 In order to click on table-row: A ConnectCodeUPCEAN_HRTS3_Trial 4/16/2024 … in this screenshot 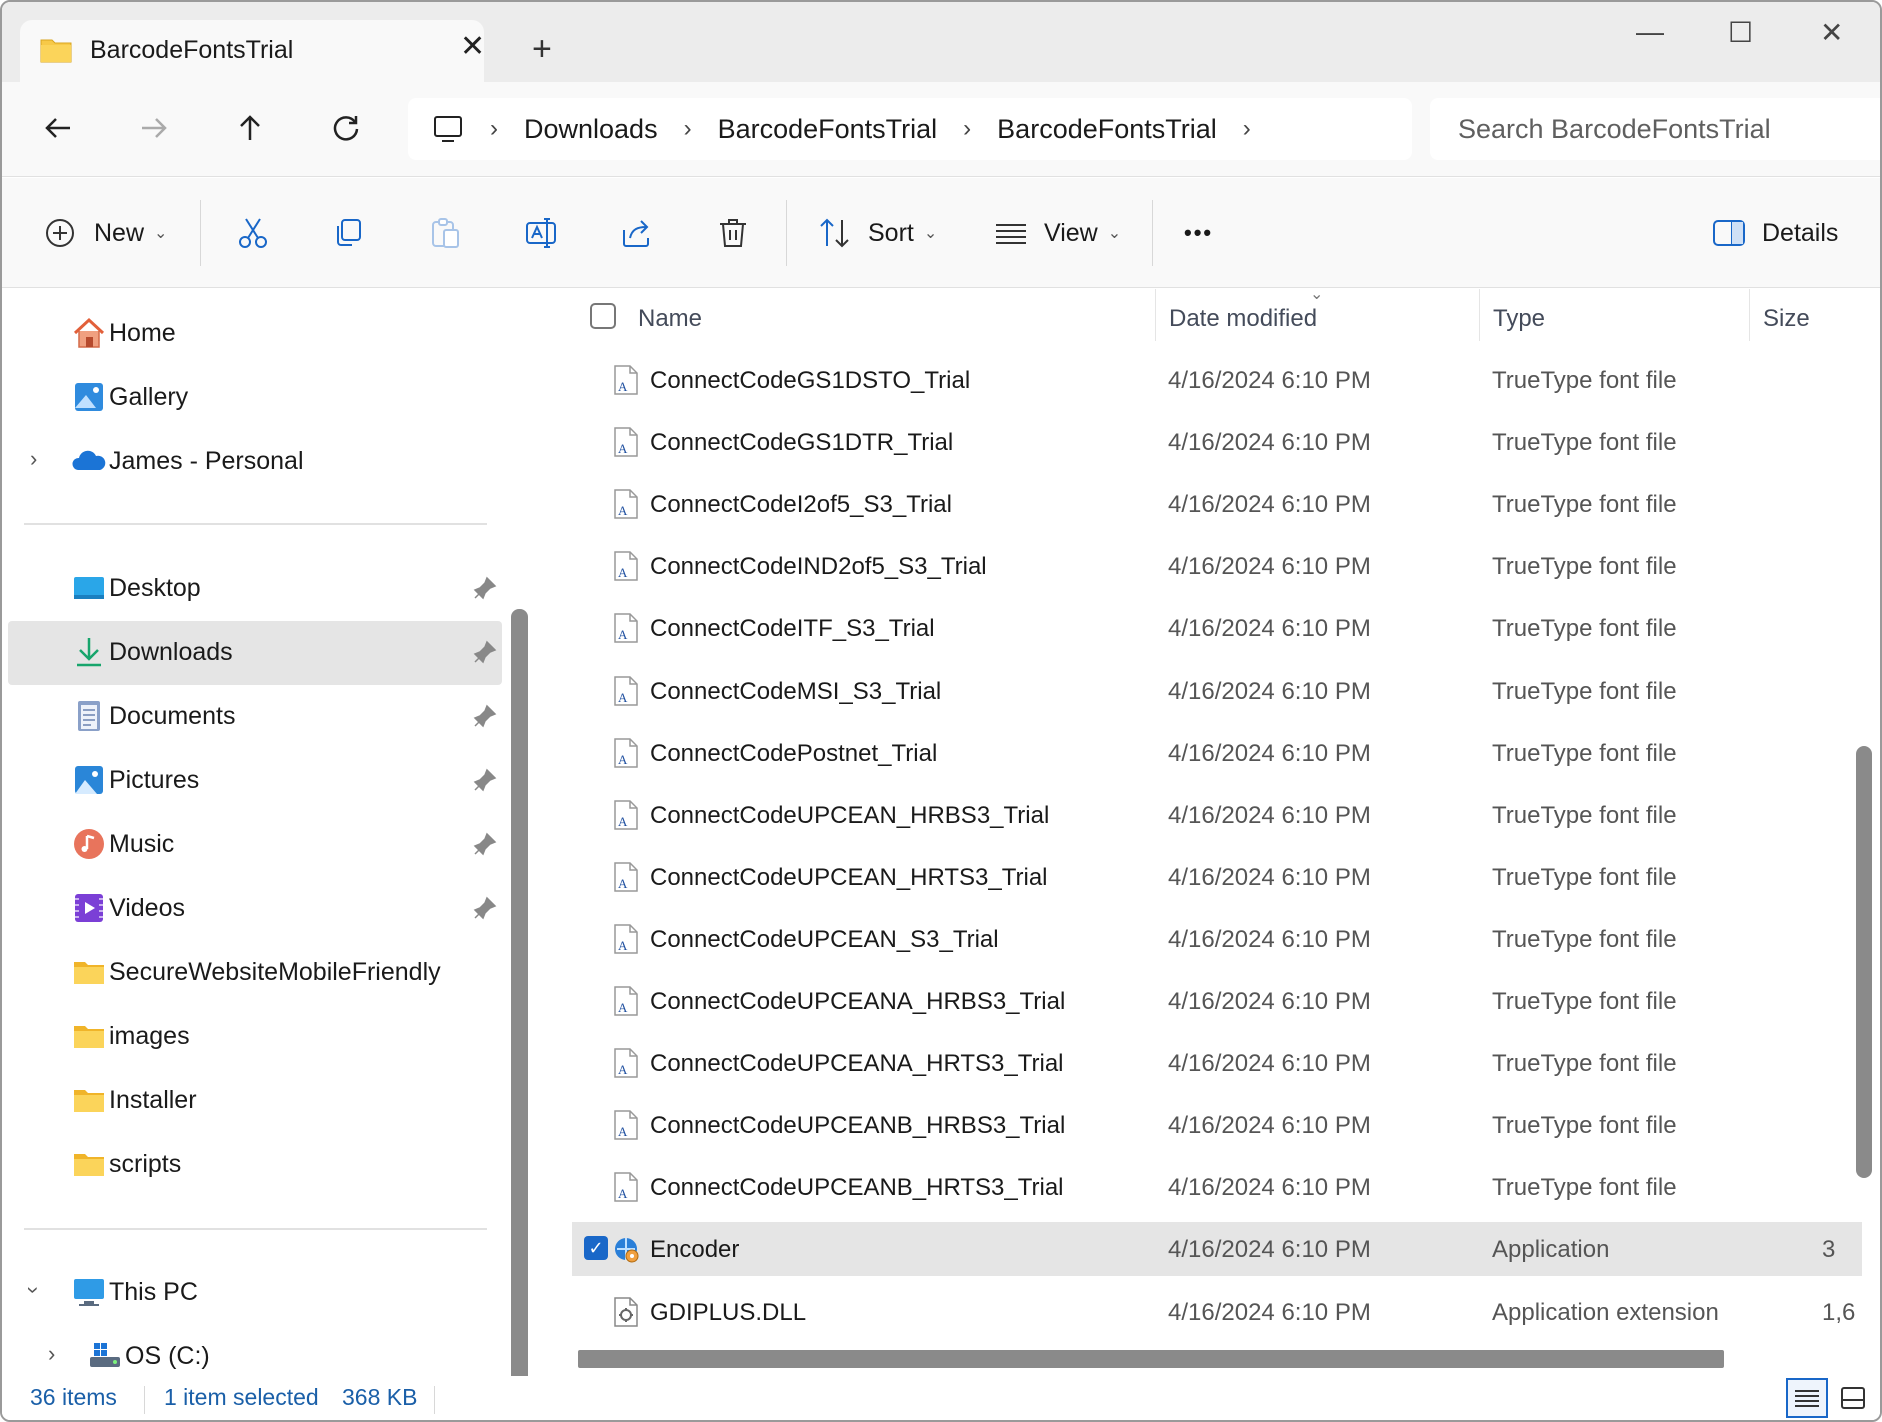, I will do `click(1217, 877)`.